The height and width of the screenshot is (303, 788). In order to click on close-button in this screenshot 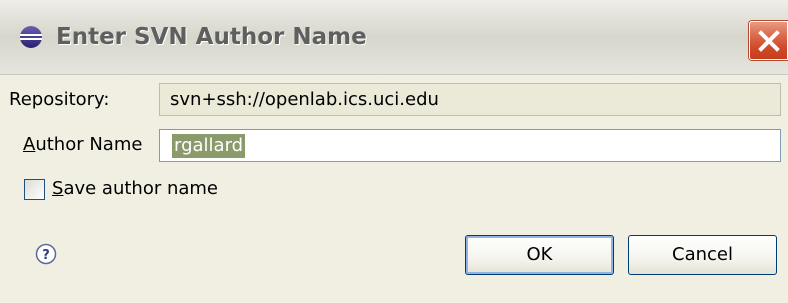, I will do `click(768, 40)`.